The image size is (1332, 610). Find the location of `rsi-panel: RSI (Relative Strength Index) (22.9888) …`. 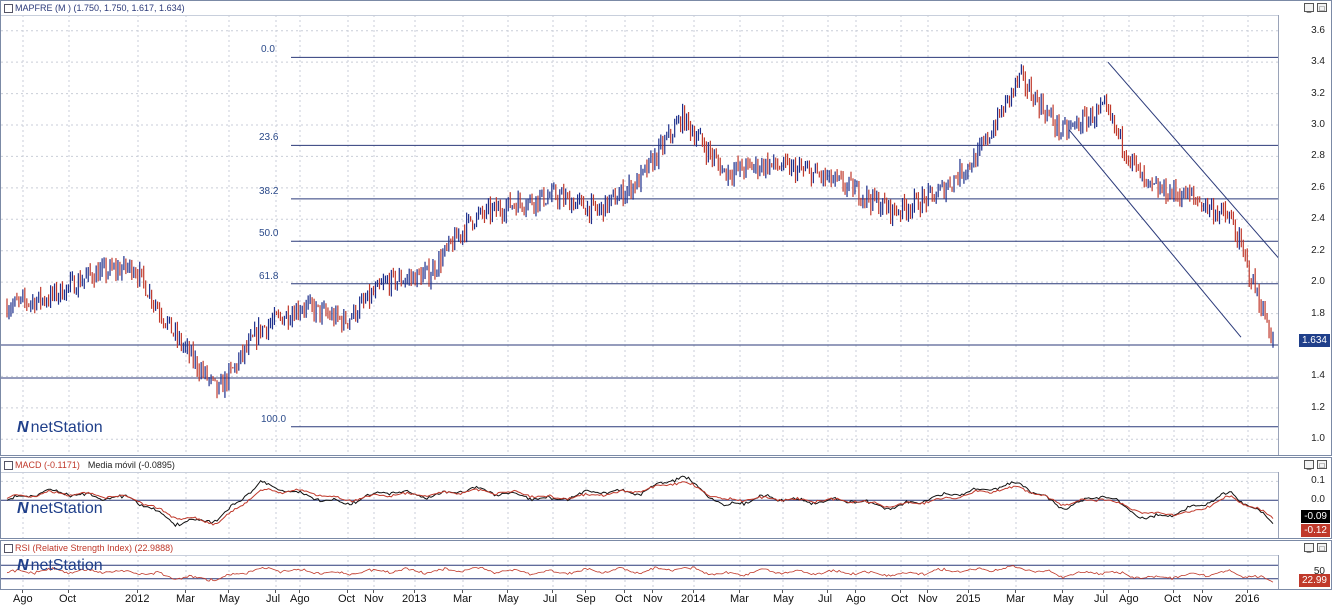

rsi-panel: RSI (Relative Strength Index) (22.9888) … is located at coordinates (666, 565).